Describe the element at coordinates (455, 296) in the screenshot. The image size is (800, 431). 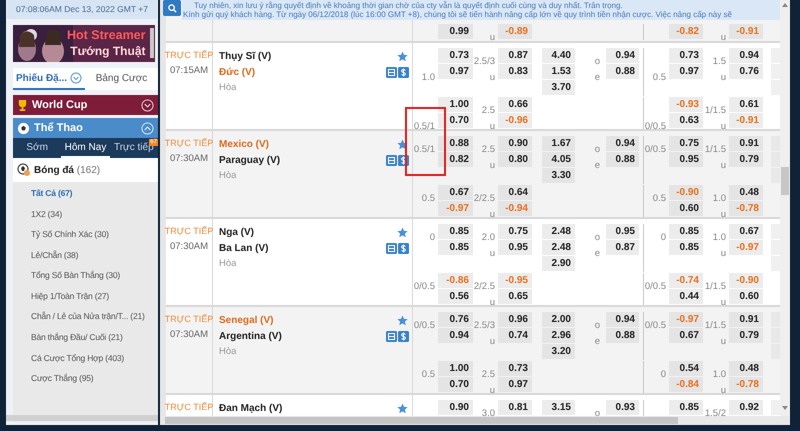
I see `odds-cell: 0.56` at that location.